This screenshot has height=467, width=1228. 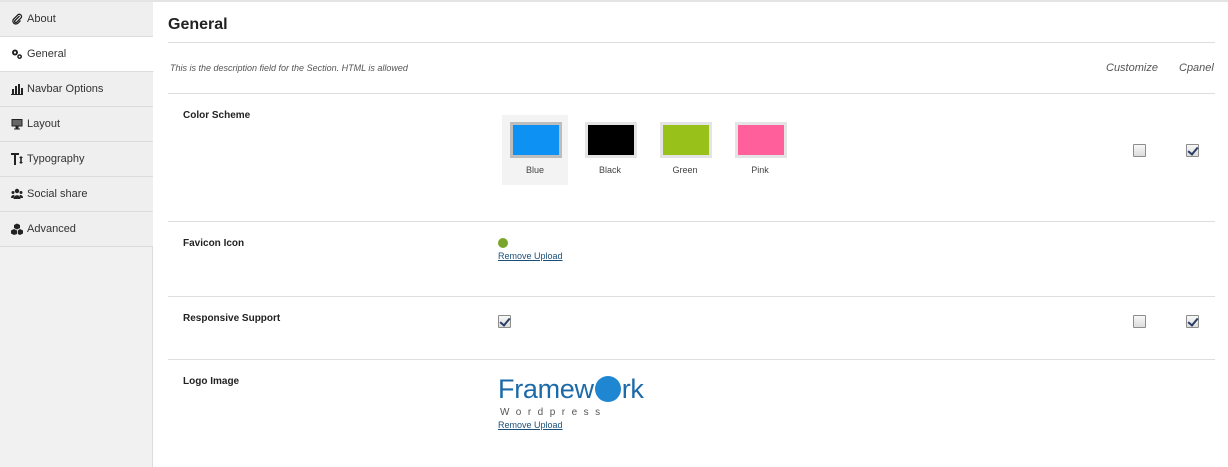 What do you see at coordinates (41, 19) in the screenshot?
I see `sidebar-item-label: About` at bounding box center [41, 19].